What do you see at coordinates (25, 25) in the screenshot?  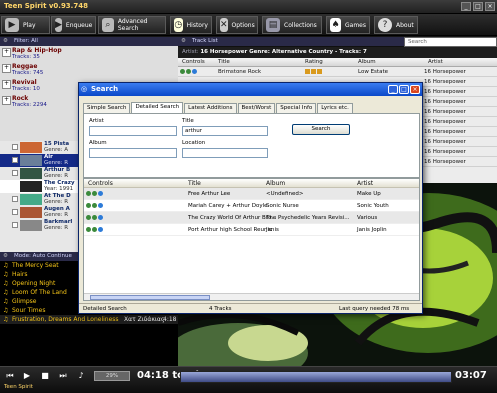 I see `play-button: ▶ Play` at bounding box center [25, 25].